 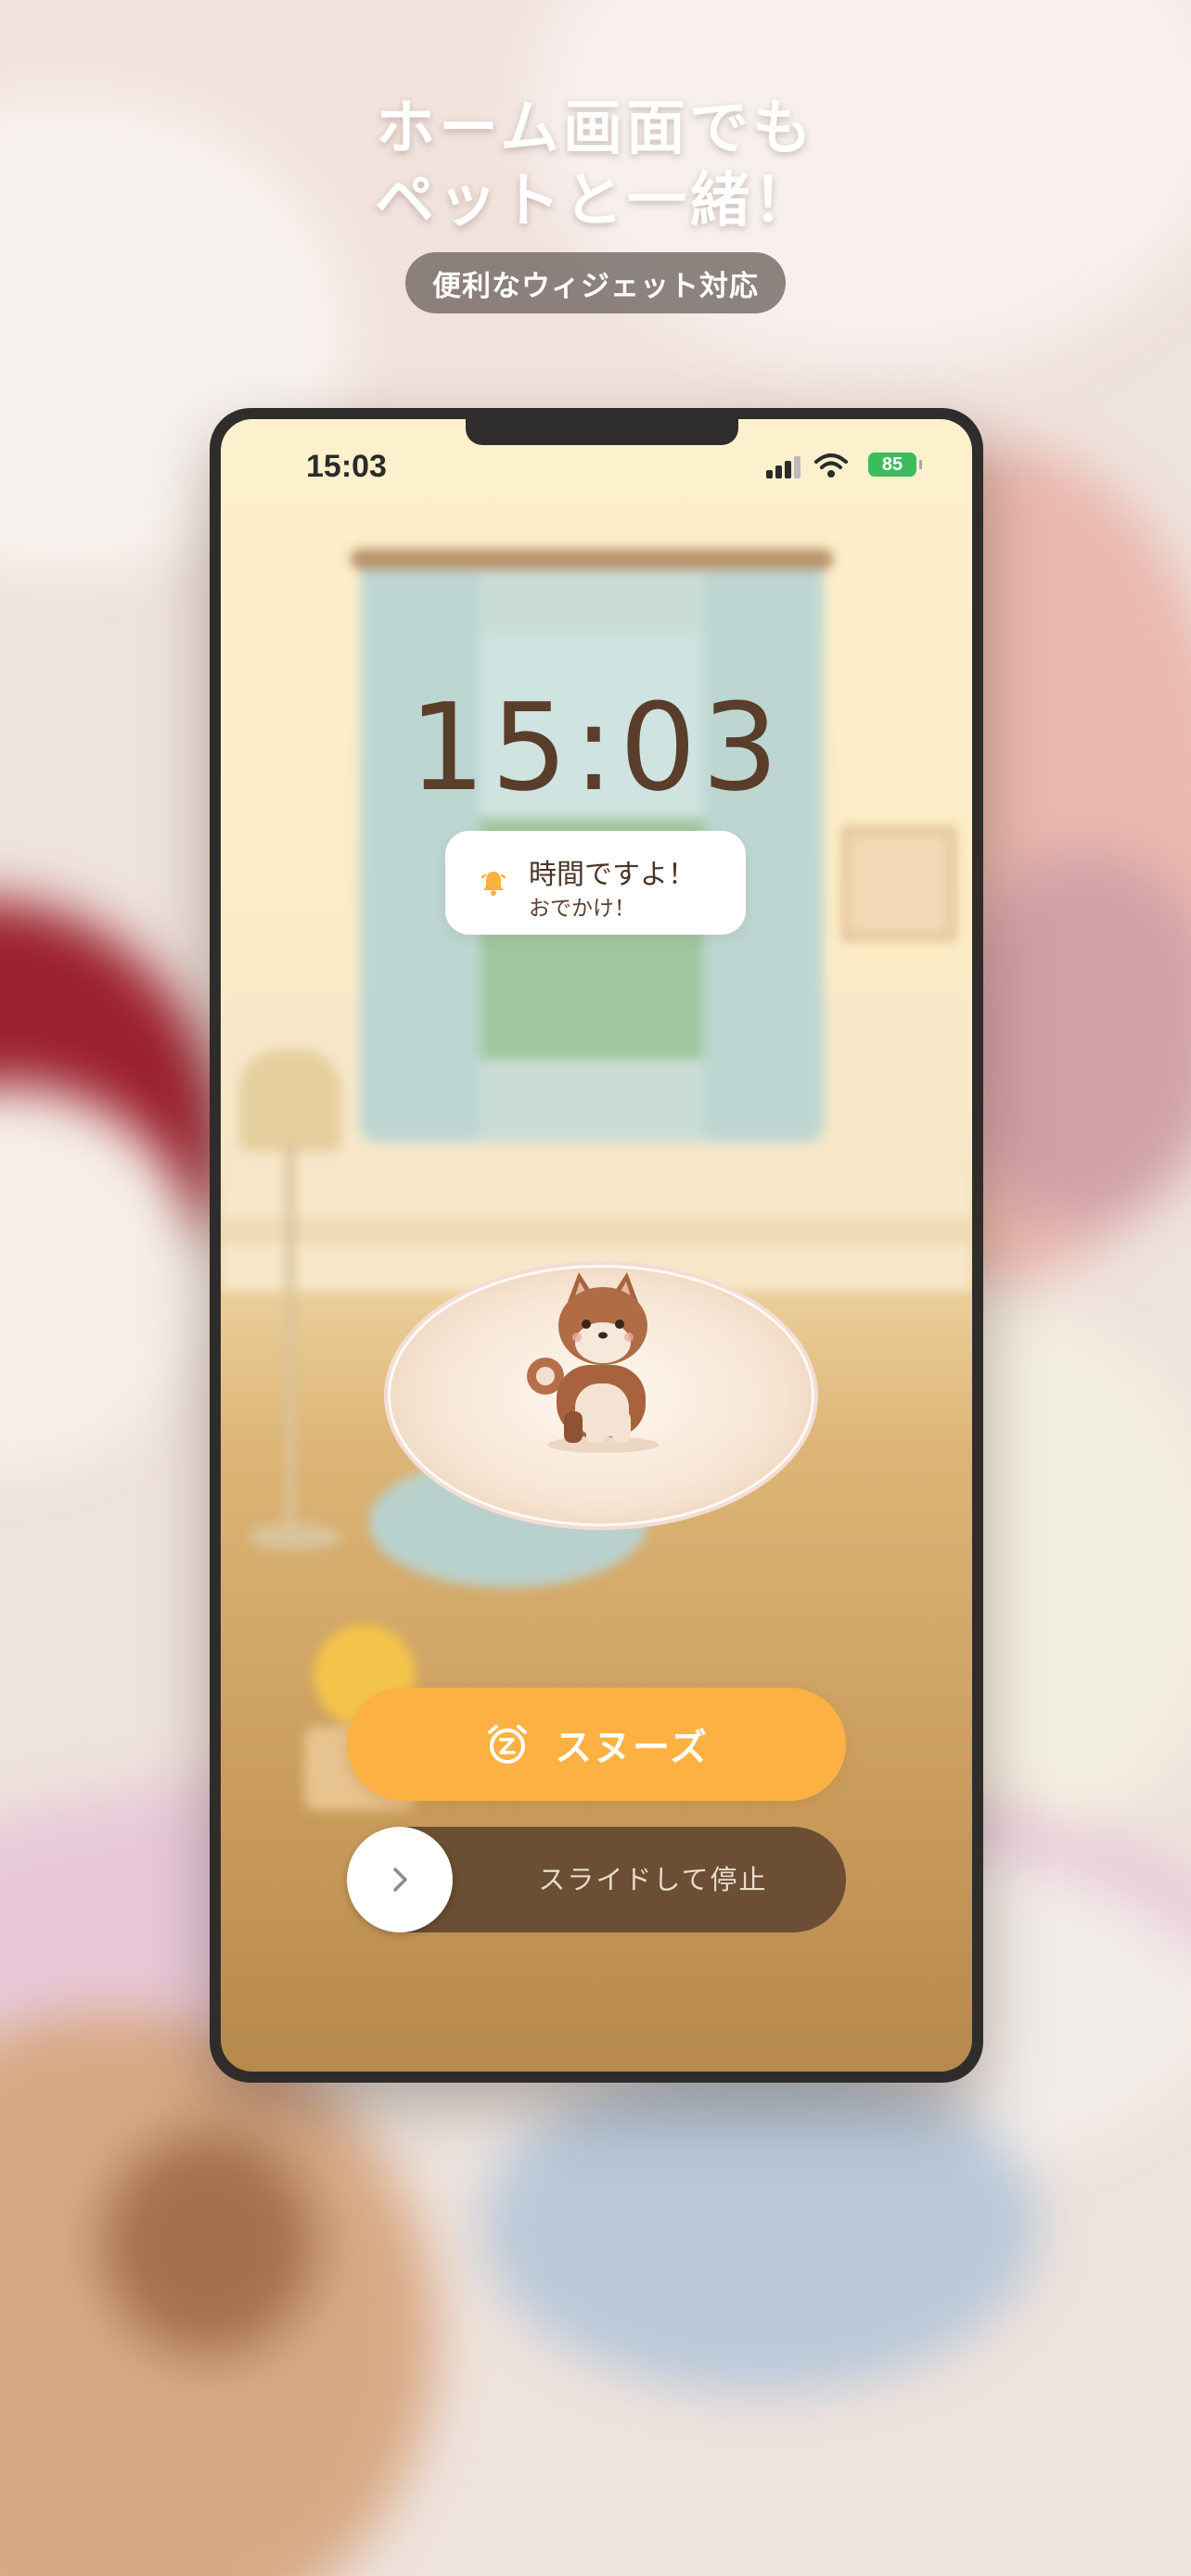 What do you see at coordinates (602, 1365) in the screenshot?
I see `shiba-pet-icon` at bounding box center [602, 1365].